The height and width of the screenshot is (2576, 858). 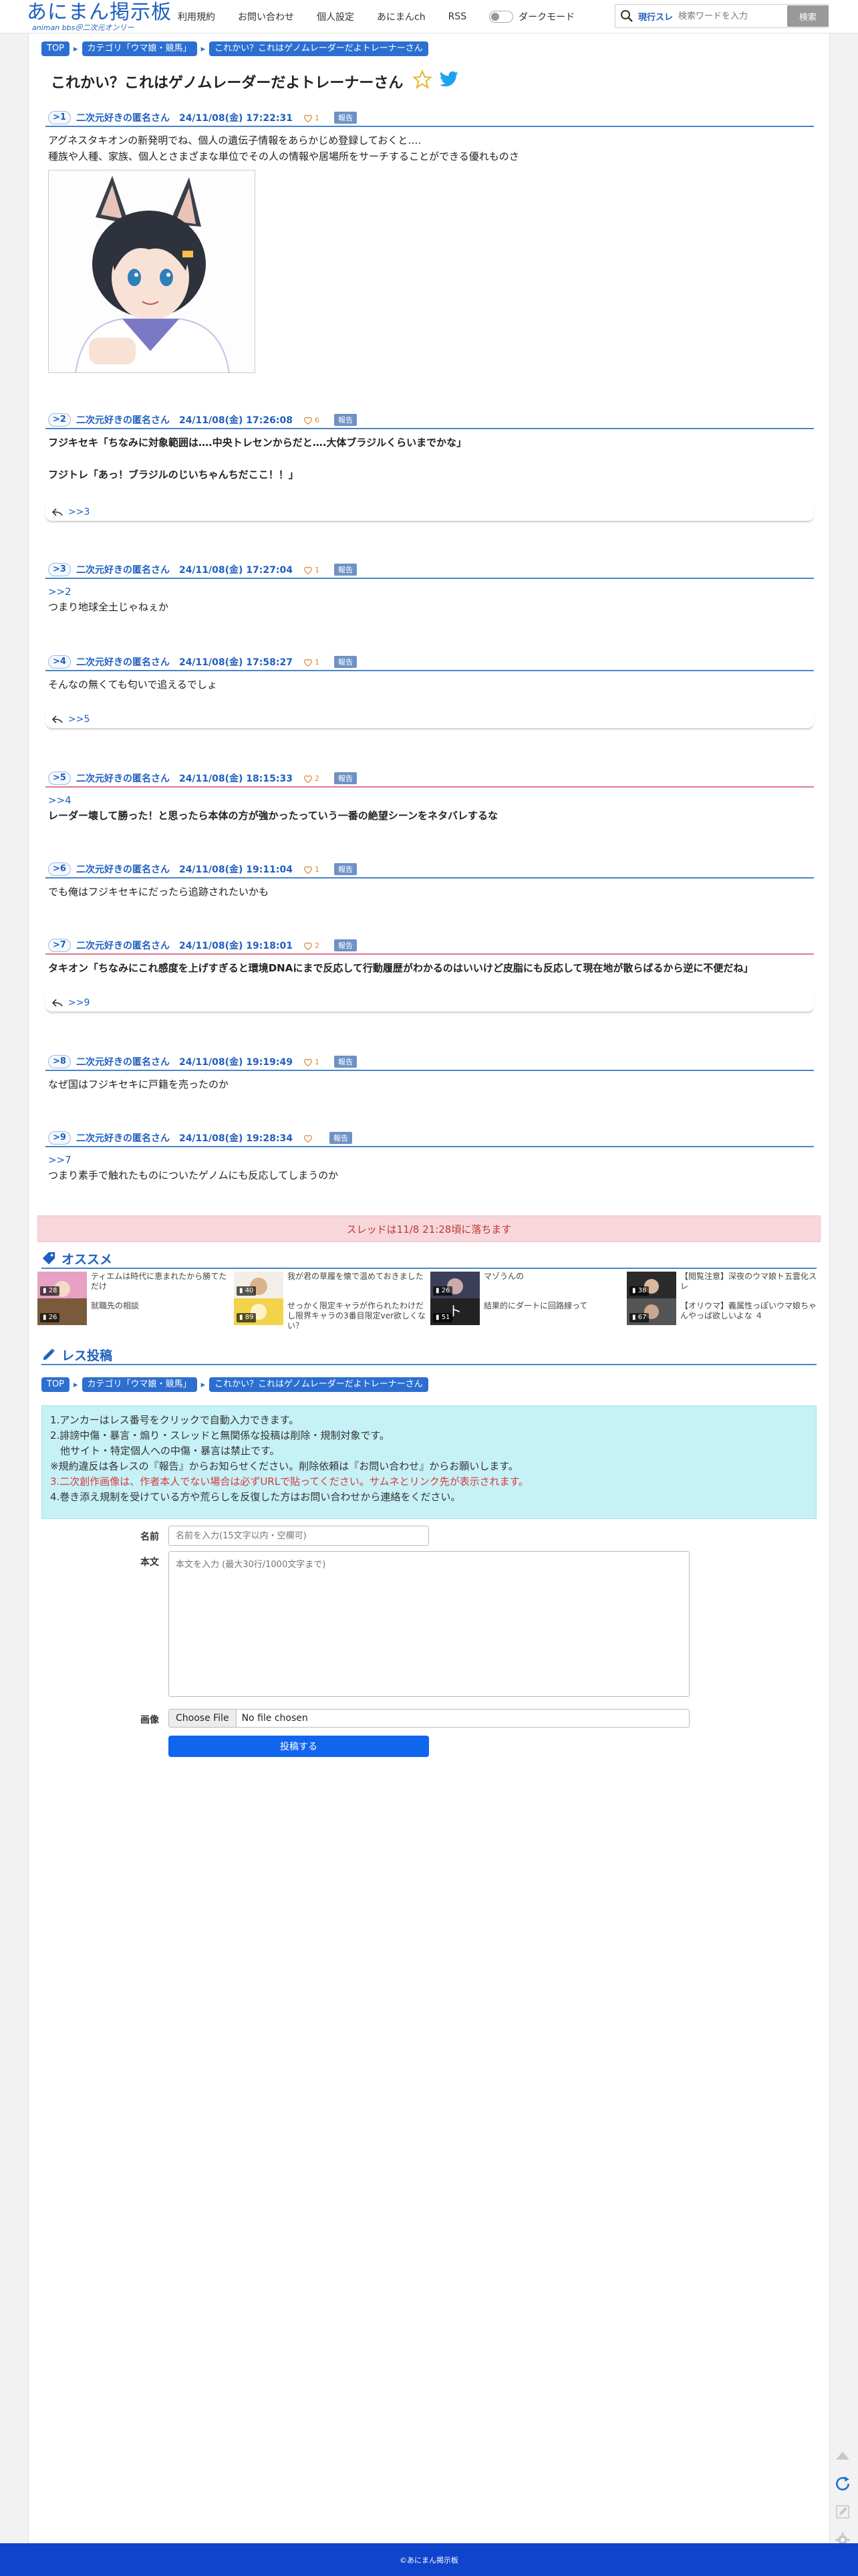 I want to click on search-scope: 現行スレ, so click(x=655, y=16).